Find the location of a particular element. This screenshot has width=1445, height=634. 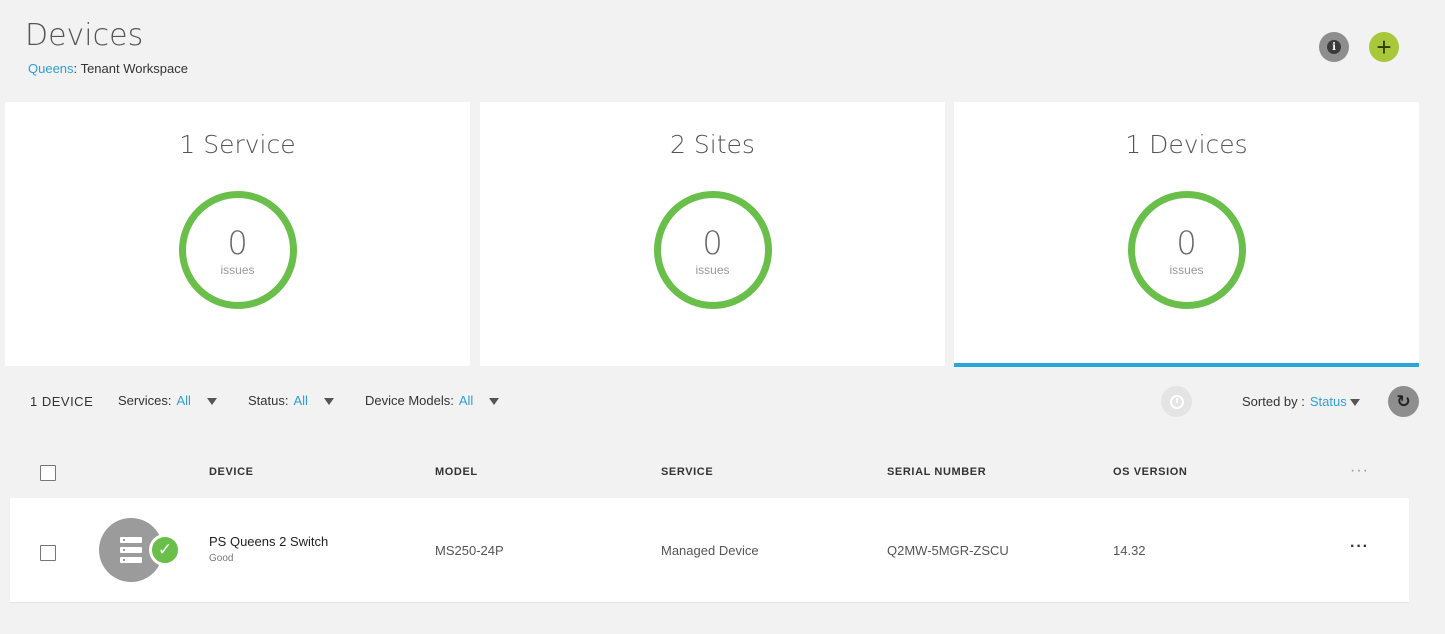

filter-device-models: Device Models: All is located at coordinates (432, 400).